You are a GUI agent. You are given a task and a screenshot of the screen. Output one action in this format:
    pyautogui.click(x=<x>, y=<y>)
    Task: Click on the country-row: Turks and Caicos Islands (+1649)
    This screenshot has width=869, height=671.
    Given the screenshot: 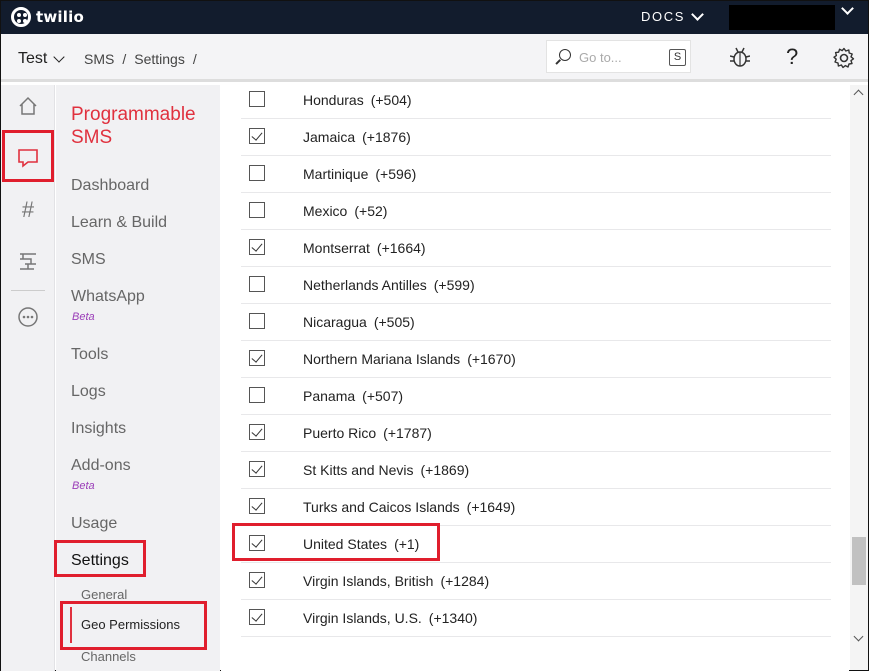 What is the action you would take?
    pyautogui.click(x=536, y=507)
    